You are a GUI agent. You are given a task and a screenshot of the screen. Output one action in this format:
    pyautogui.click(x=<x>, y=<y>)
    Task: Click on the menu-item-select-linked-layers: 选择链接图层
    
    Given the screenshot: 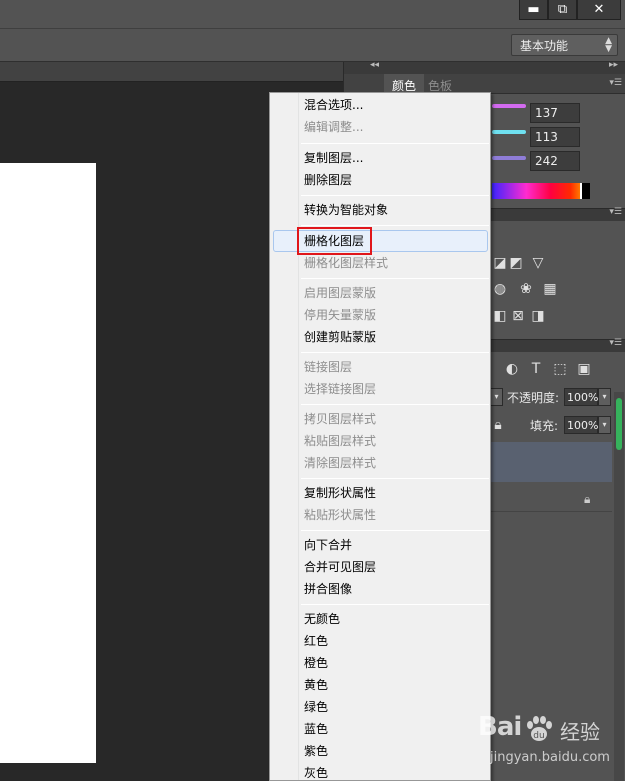 What is the action you would take?
    pyautogui.click(x=340, y=389)
    